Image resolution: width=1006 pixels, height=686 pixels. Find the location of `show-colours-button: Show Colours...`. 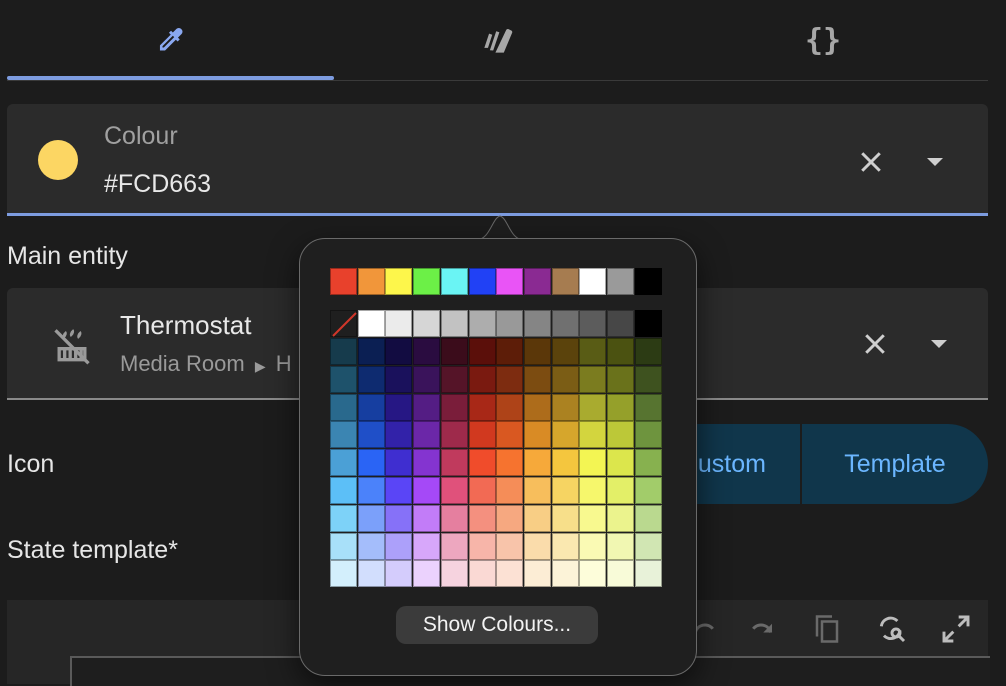

show-colours-button: Show Colours... is located at coordinates (497, 625).